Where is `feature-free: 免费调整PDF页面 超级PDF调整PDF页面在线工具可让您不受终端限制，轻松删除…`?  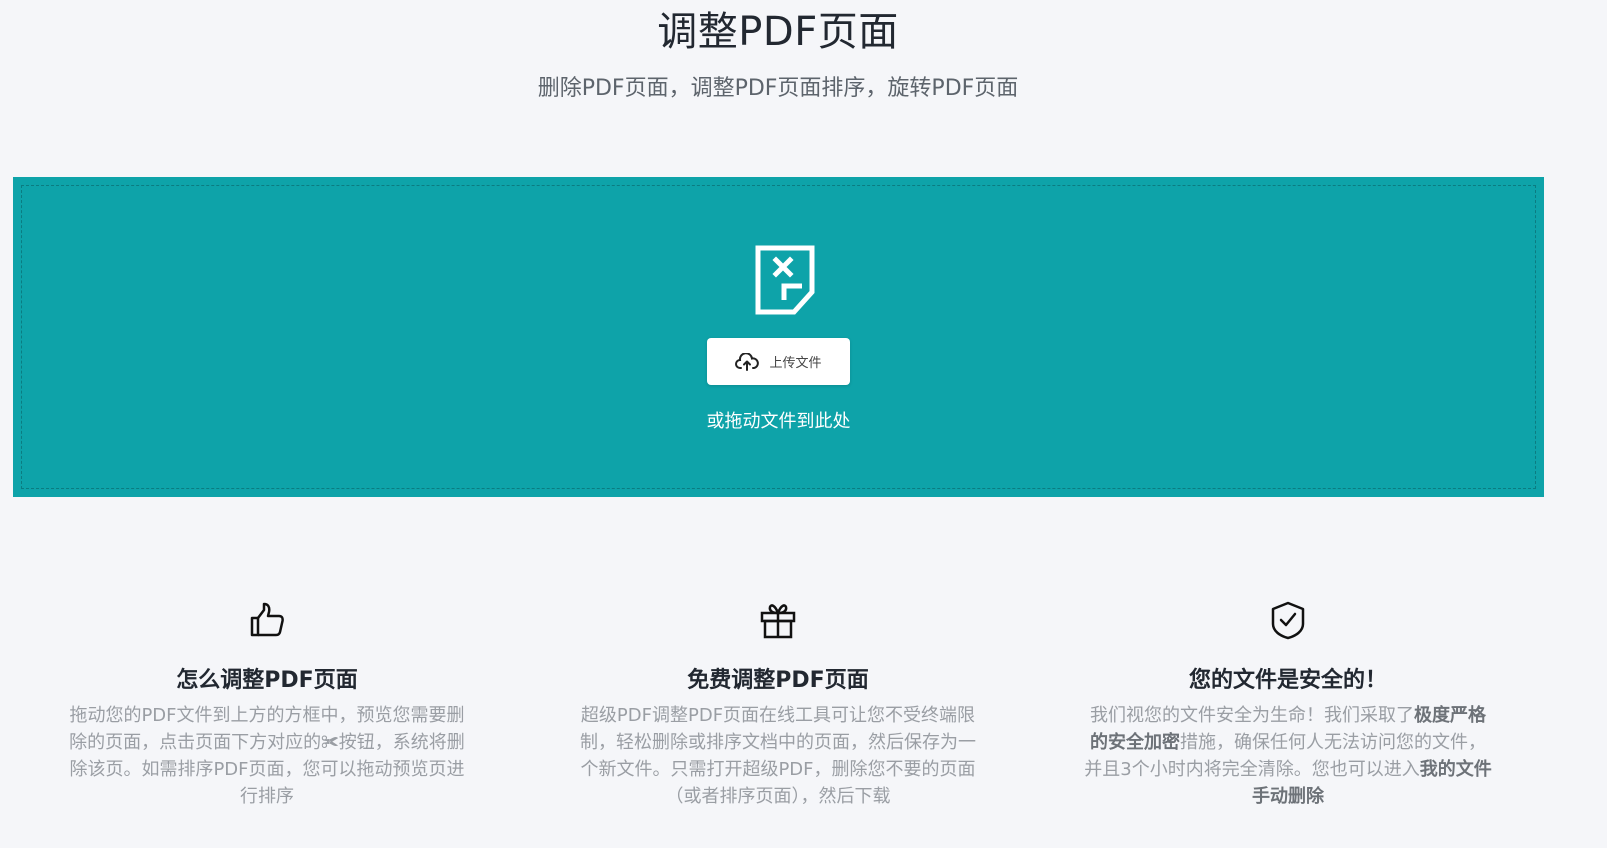 feature-free: 免费调整PDF页面 超级PDF调整PDF页面在线工具可让您不受终端限制，轻松删除… is located at coordinates (778, 705).